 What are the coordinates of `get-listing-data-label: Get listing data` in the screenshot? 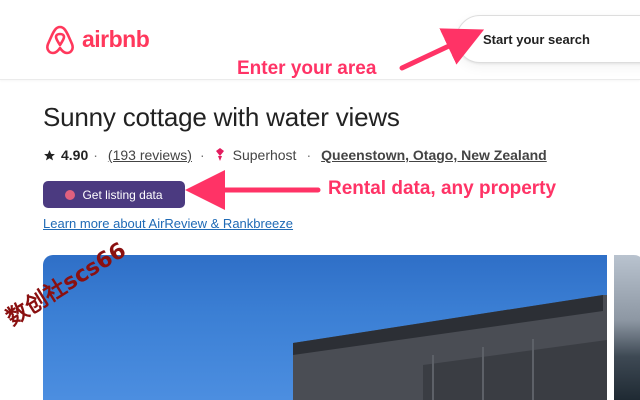 It's located at (122, 194).